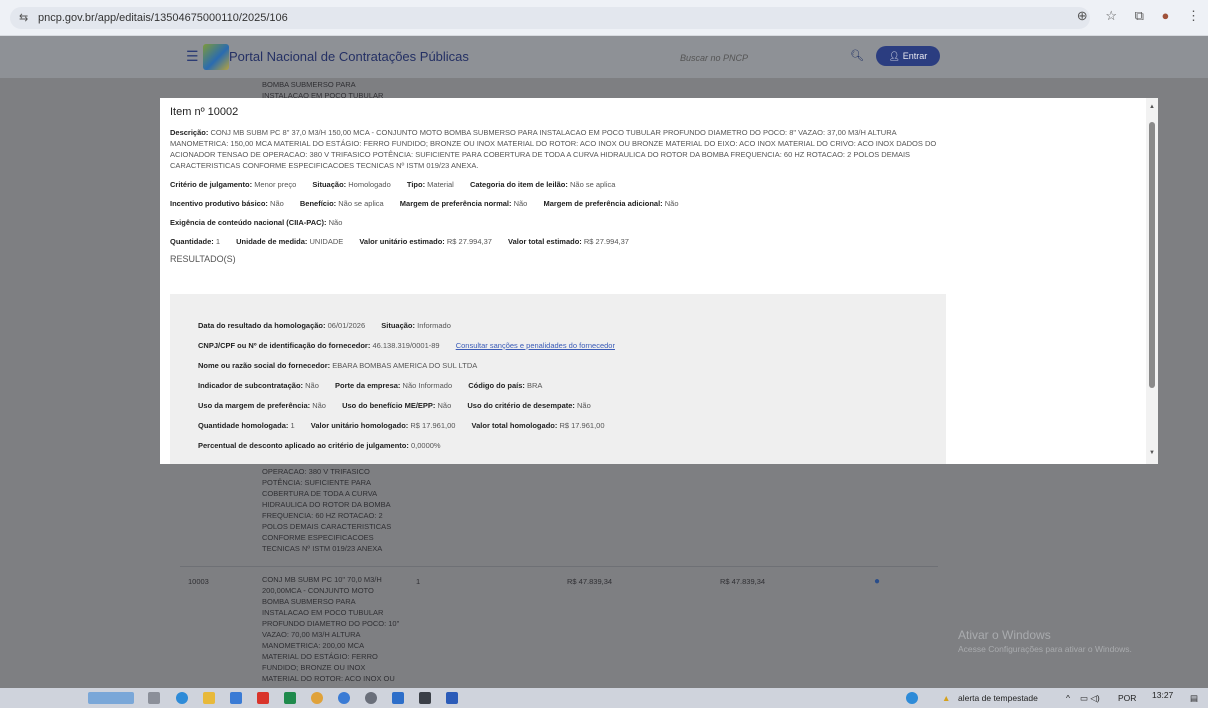  I want to click on clock: 13:27, so click(1162, 695).